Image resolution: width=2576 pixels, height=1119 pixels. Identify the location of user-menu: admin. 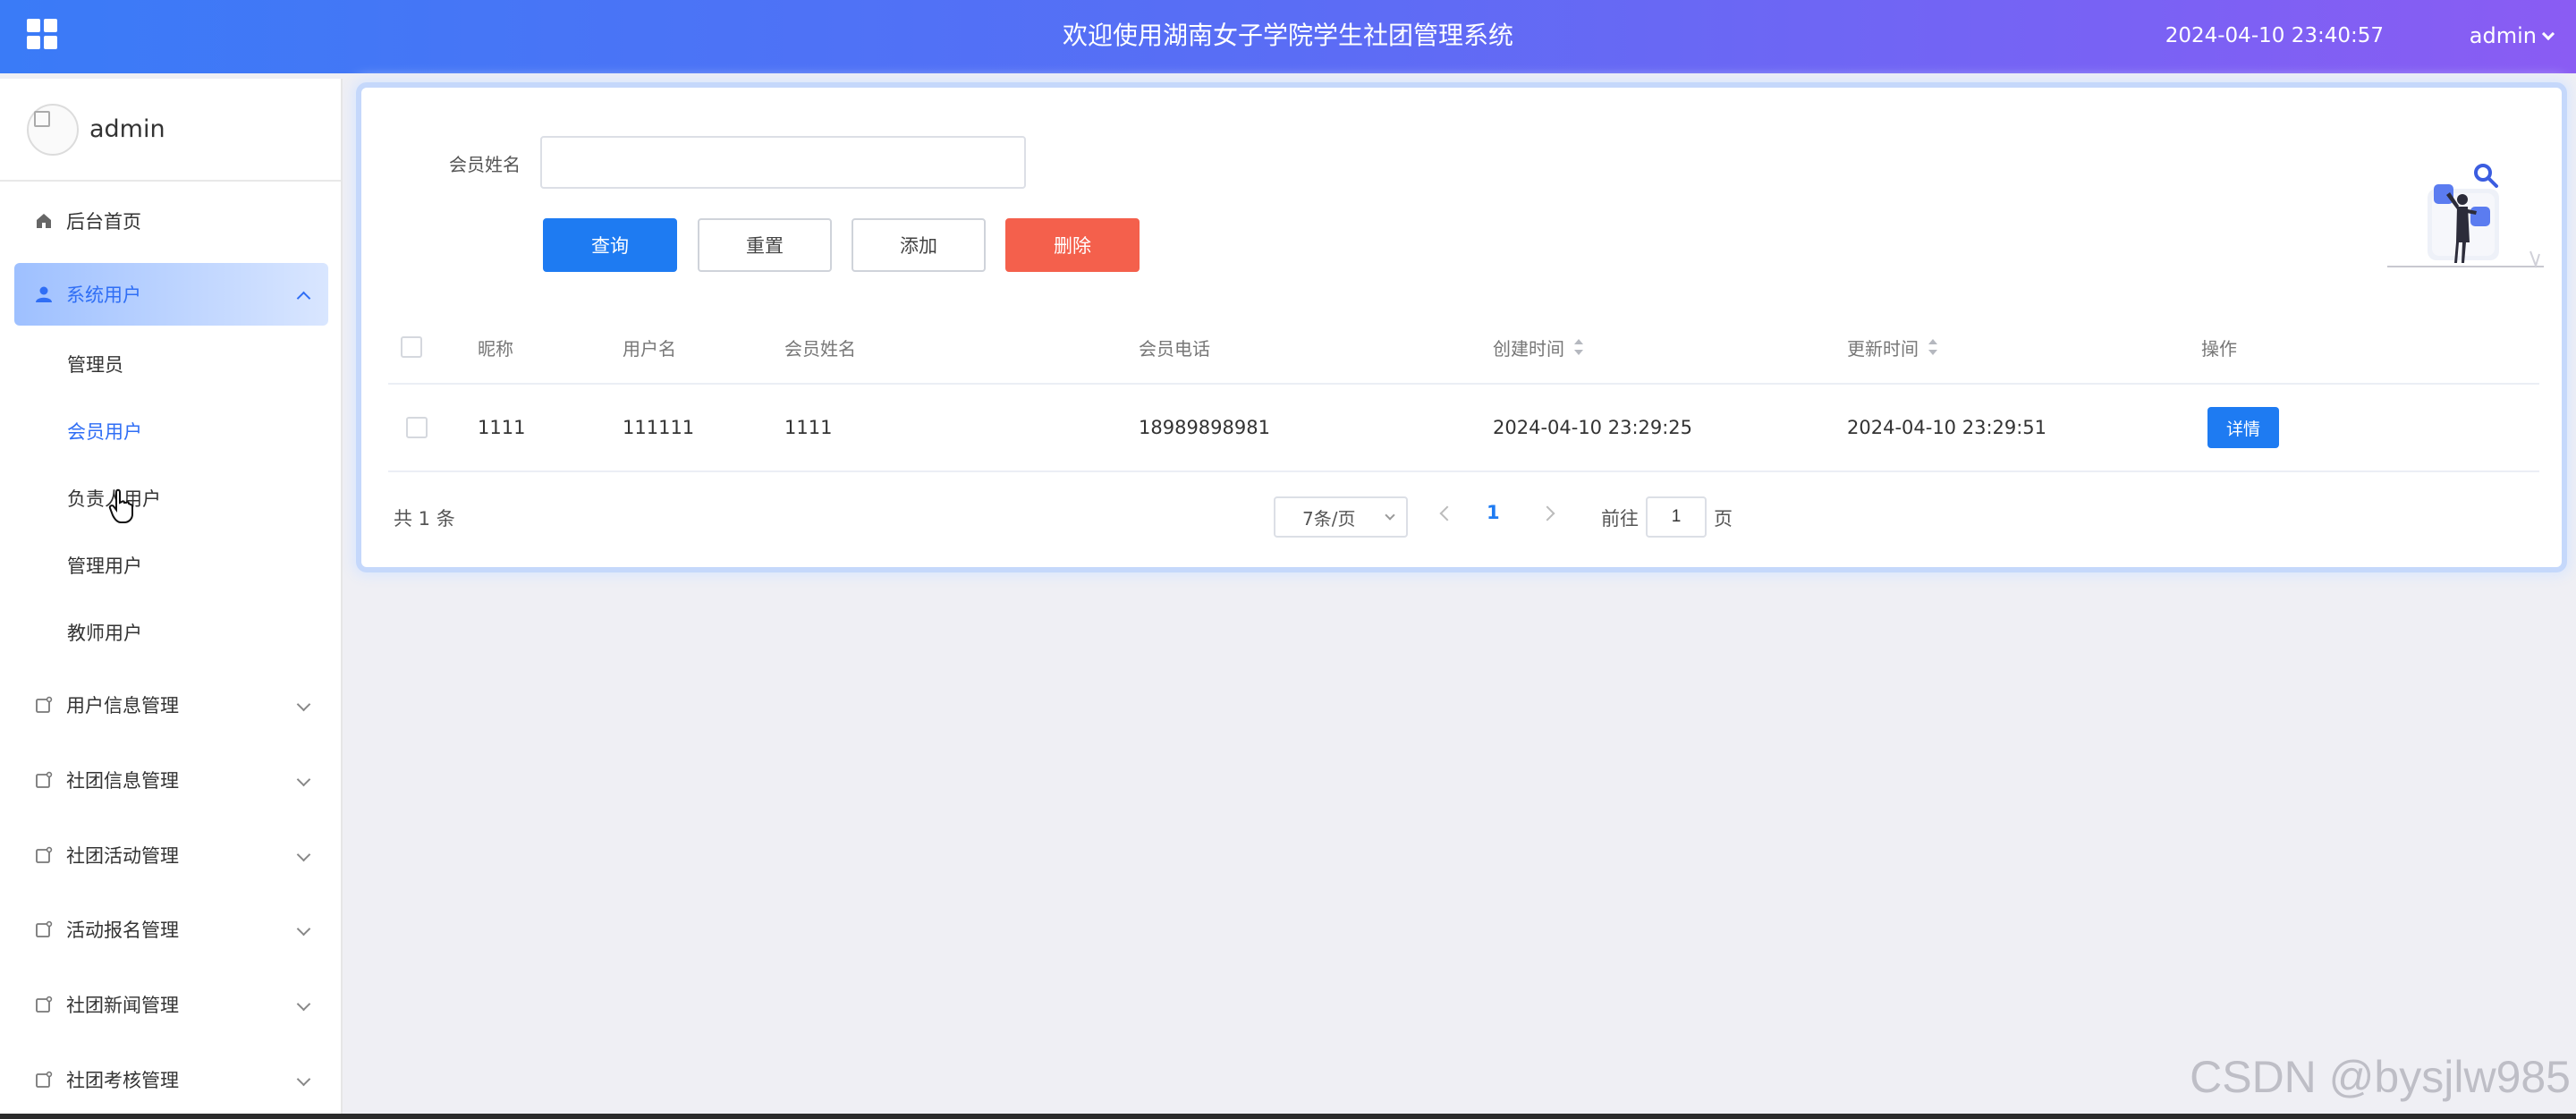
(2512, 36).